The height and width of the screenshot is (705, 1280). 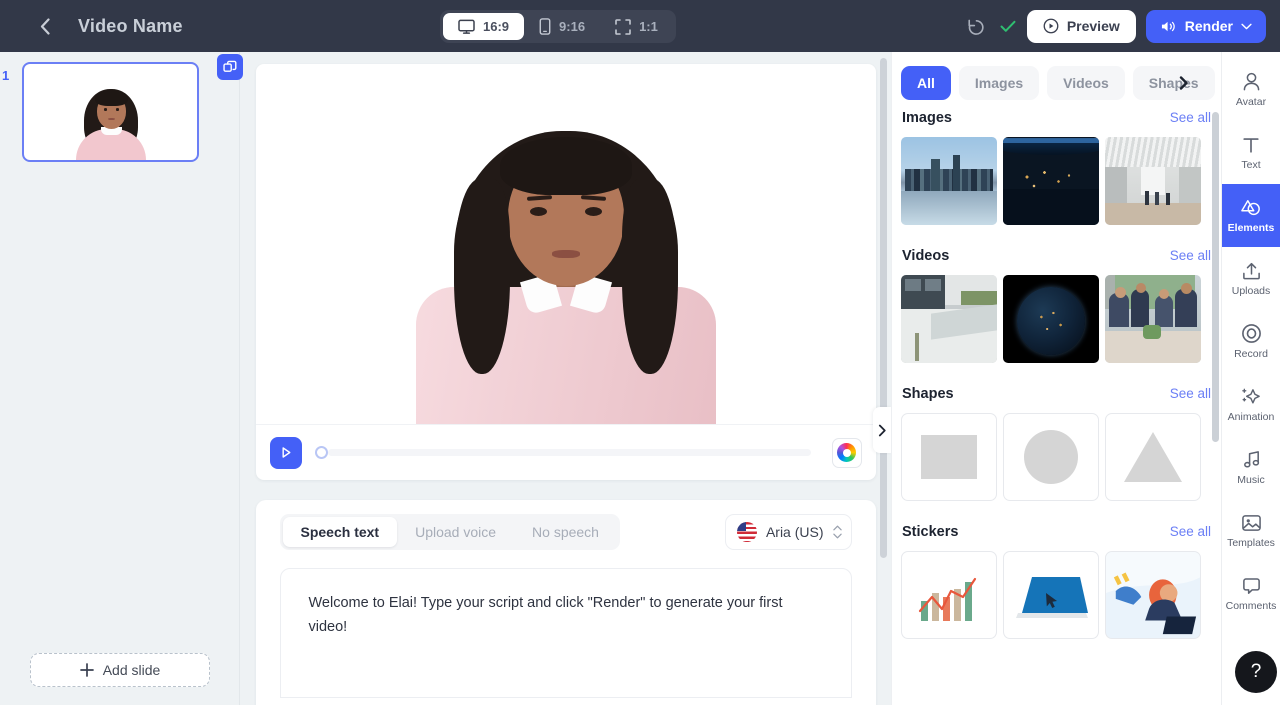 I want to click on section-stickers: Stickers See all, so click(x=1056, y=581).